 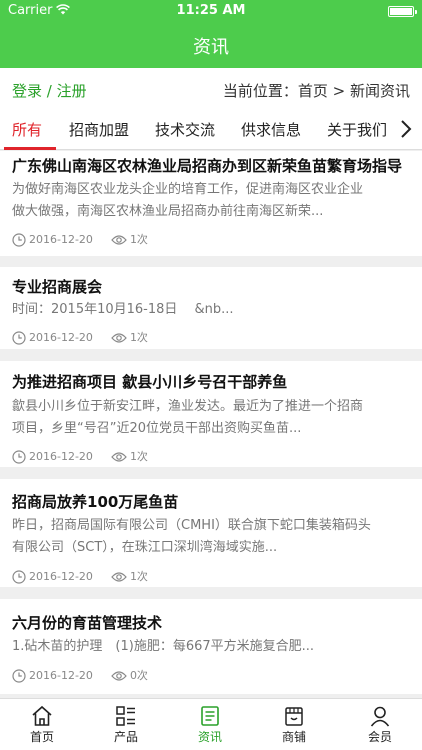 I want to click on bottom-tab-member: 会员, so click(x=380, y=724).